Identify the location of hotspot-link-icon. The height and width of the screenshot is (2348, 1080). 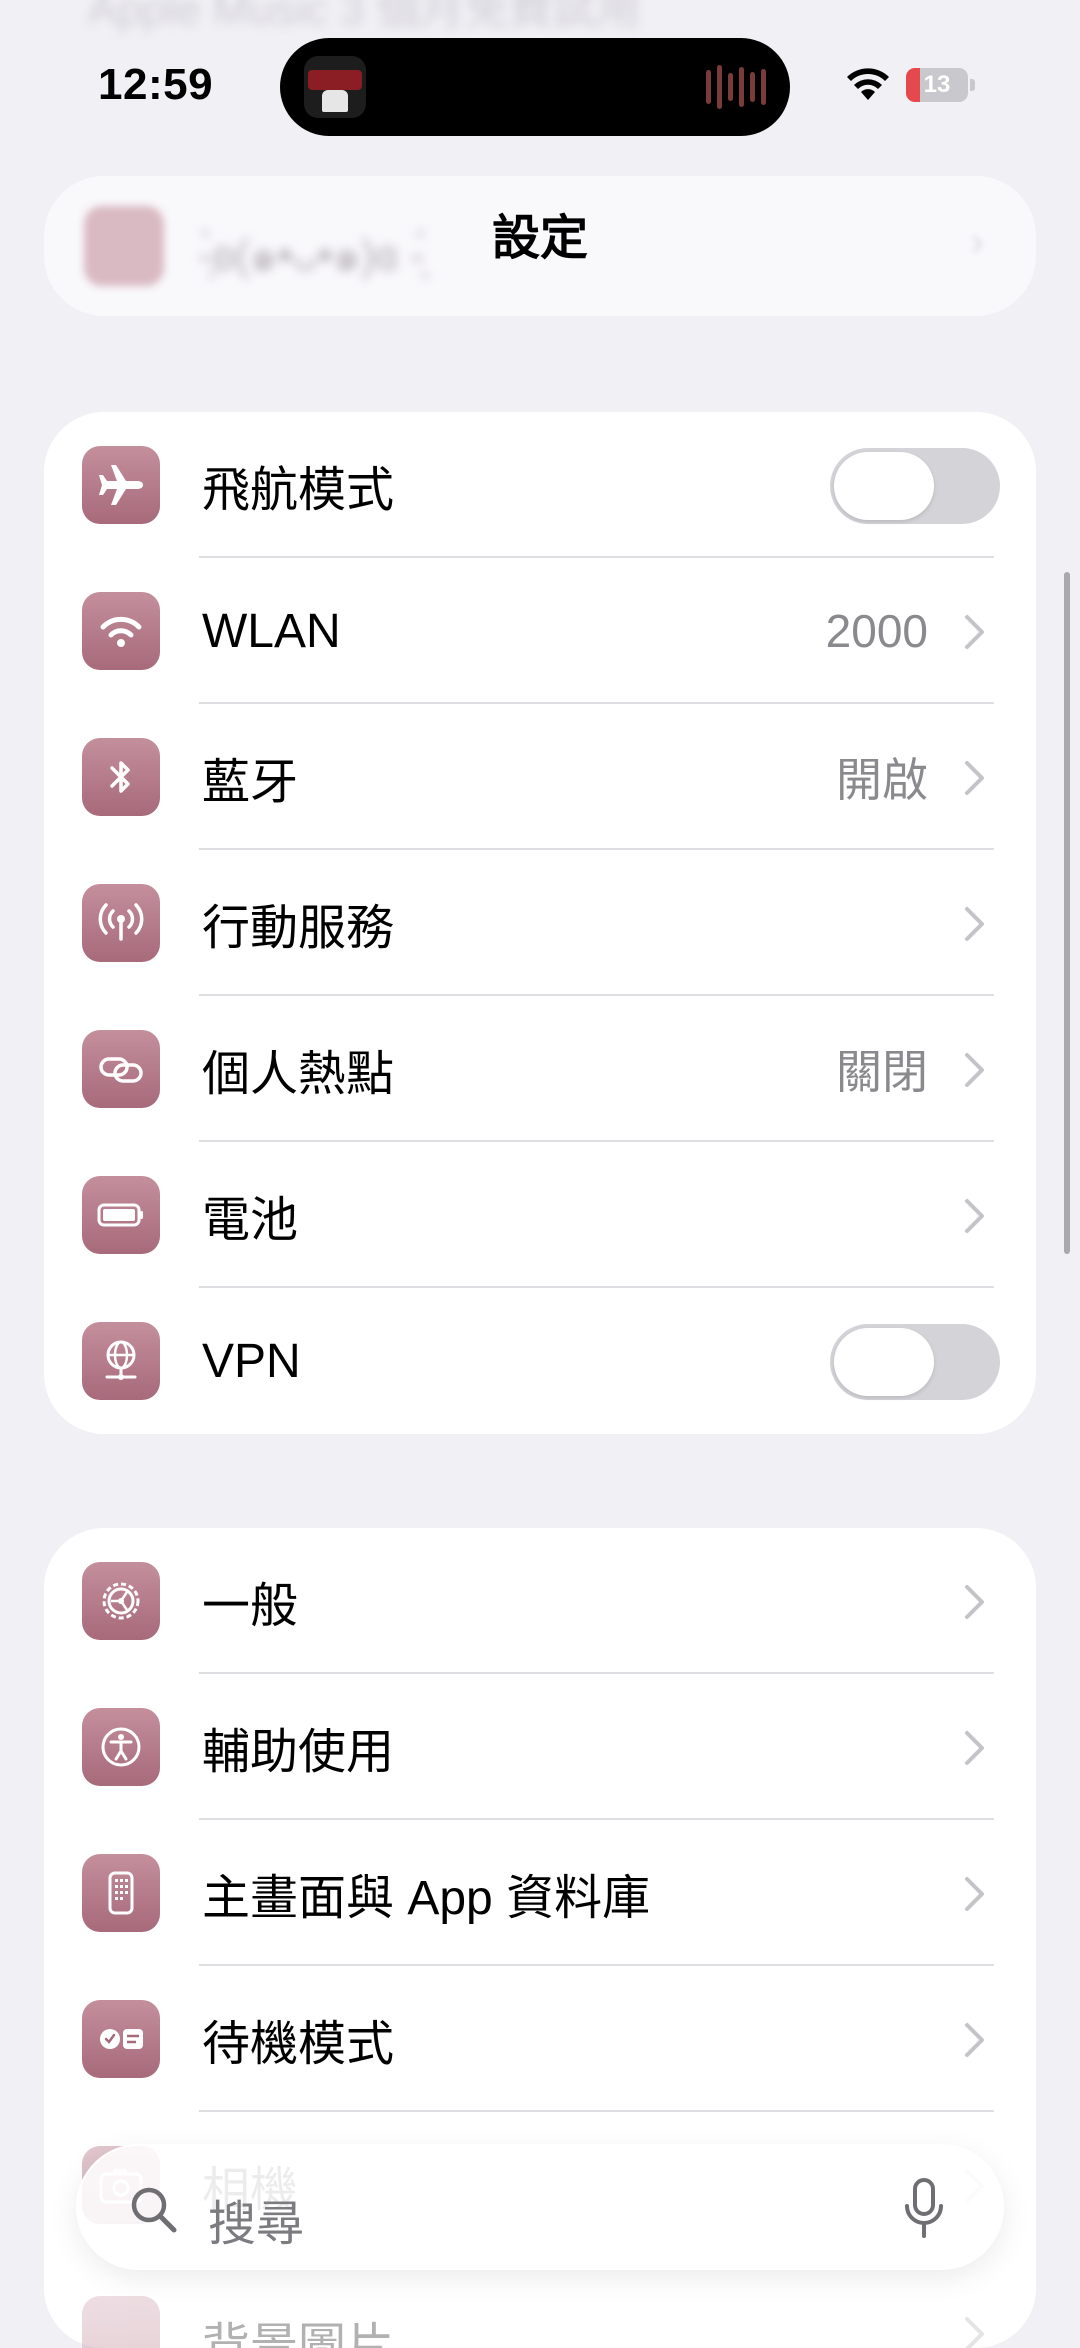
(121, 1069).